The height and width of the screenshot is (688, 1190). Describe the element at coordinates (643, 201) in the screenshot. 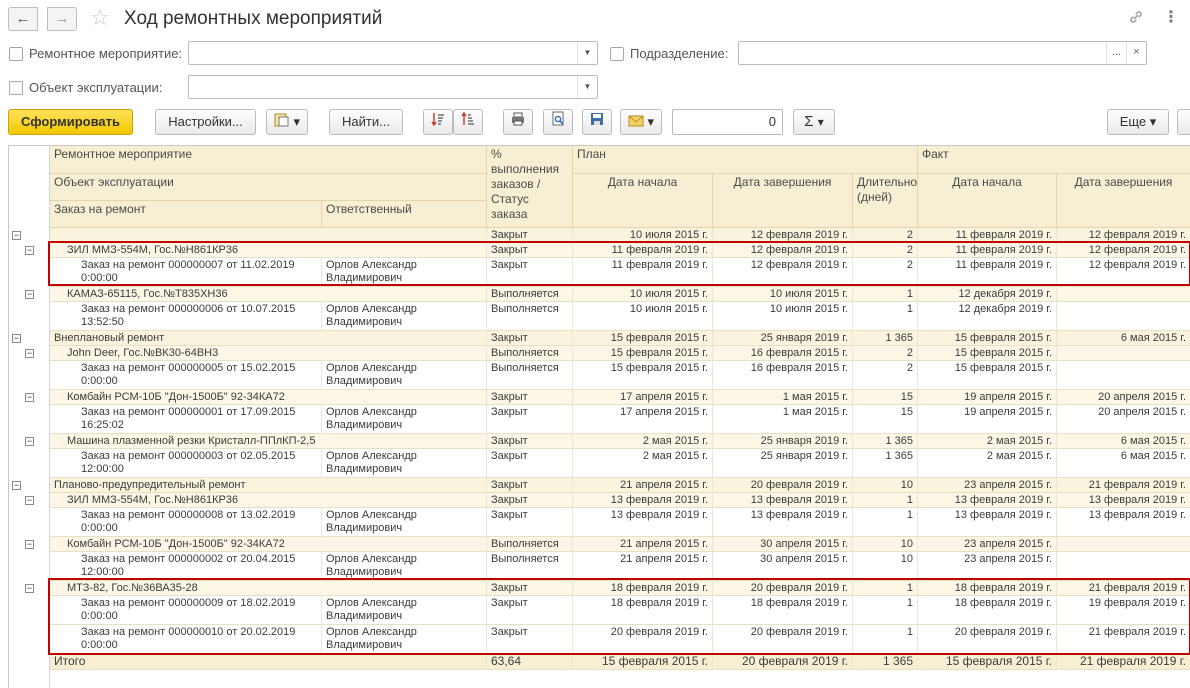

I see `header-plan-start: Дата начала` at that location.